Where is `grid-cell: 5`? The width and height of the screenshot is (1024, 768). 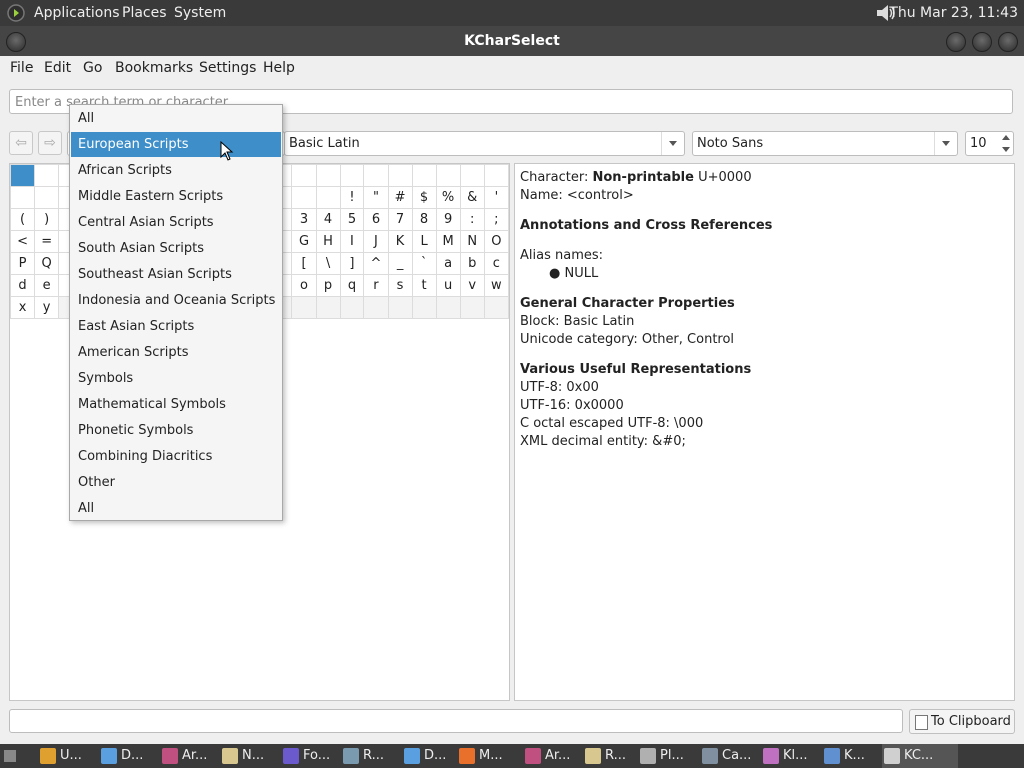 grid-cell: 5 is located at coordinates (352, 219).